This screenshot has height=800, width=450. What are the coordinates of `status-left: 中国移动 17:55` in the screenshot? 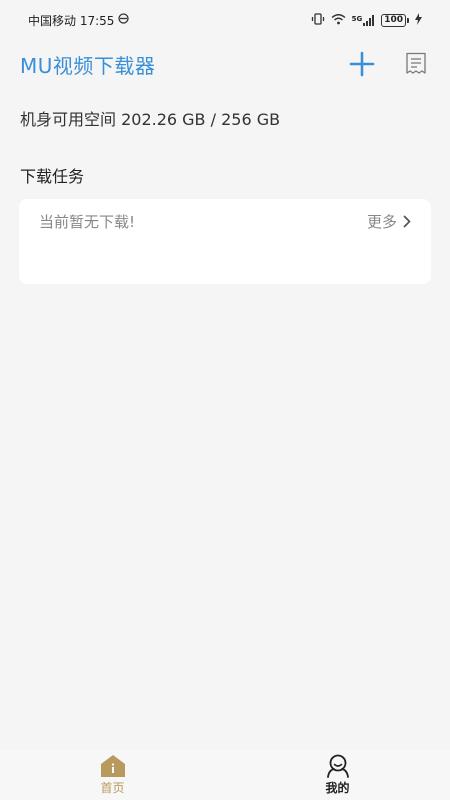 It's located at (79, 20).